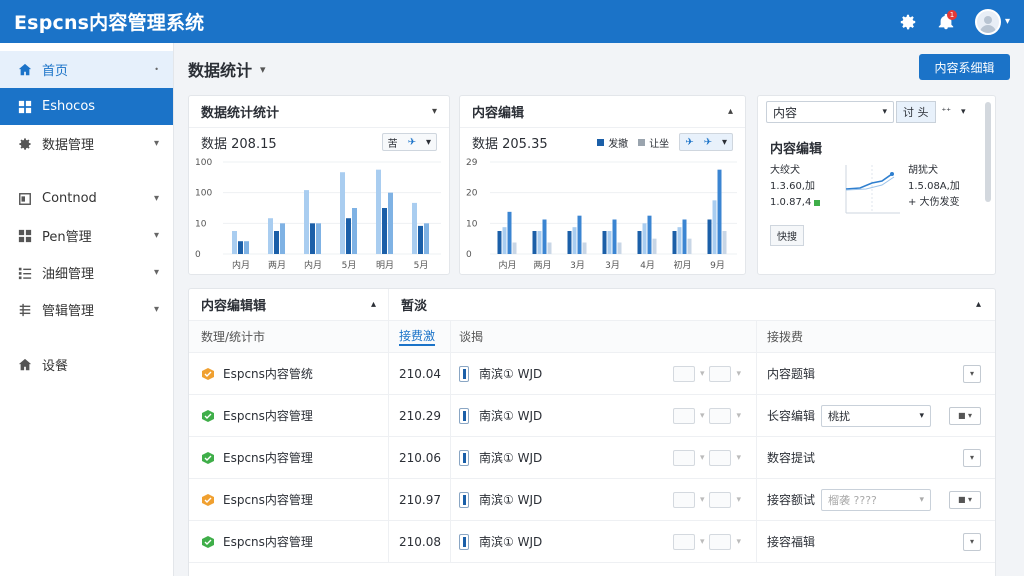  What do you see at coordinates (86, 69) in the screenshot?
I see `sidebar-item-home: 首页 •` at bounding box center [86, 69].